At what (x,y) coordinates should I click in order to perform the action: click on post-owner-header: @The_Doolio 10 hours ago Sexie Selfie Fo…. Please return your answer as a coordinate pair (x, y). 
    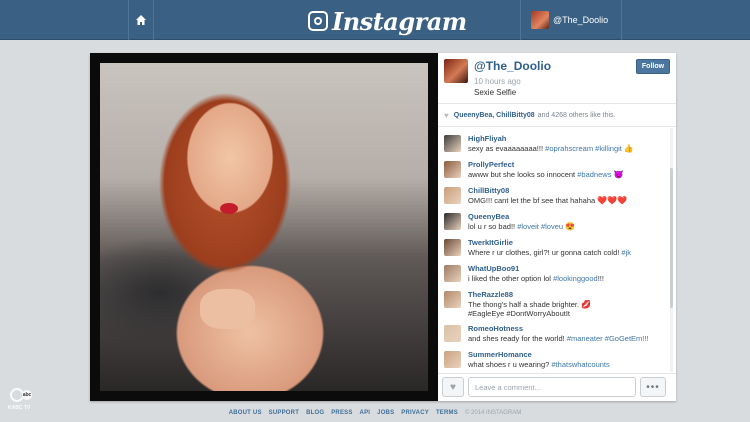
    Looking at the image, I should click on (557, 80).